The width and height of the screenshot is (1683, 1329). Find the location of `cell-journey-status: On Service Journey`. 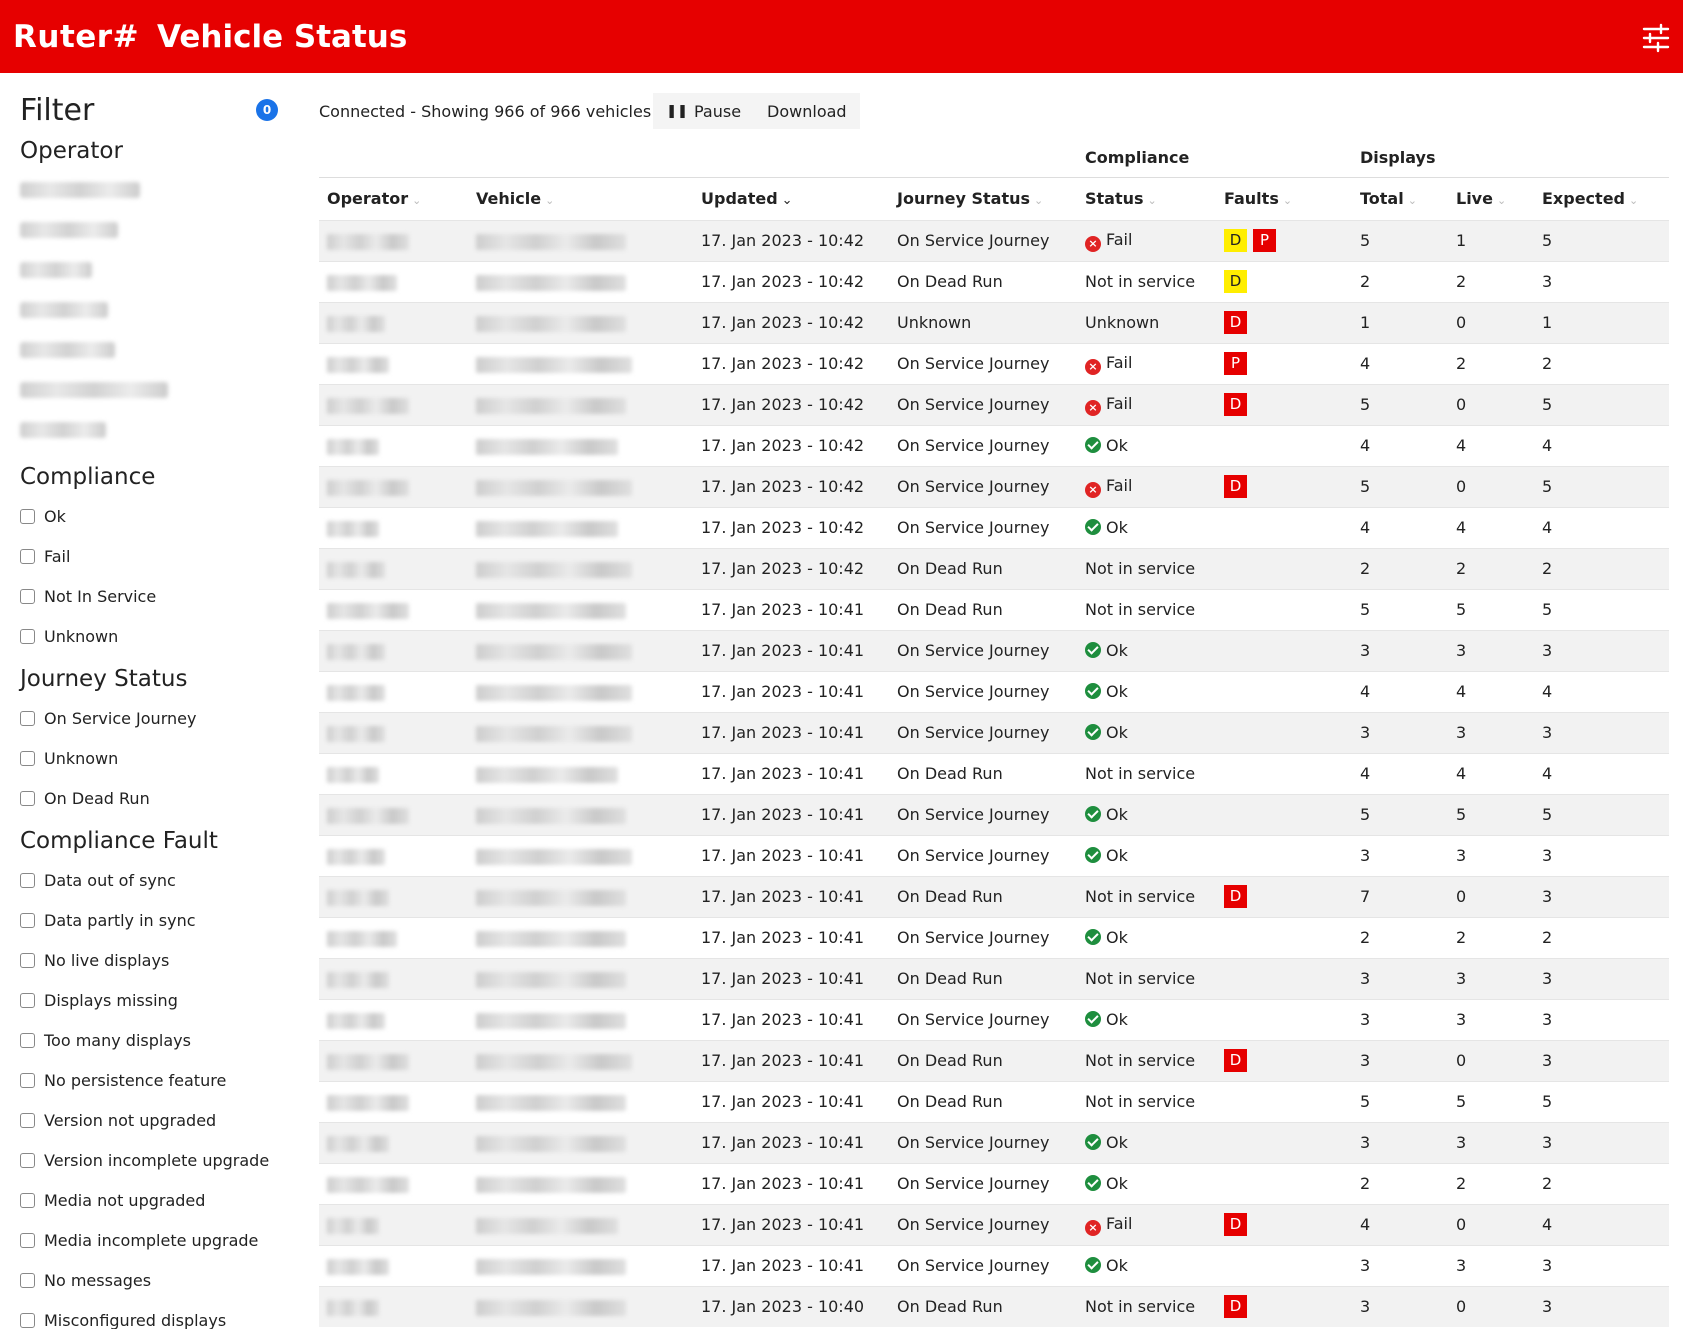

cell-journey-status: On Service Journey is located at coordinates (983, 855).